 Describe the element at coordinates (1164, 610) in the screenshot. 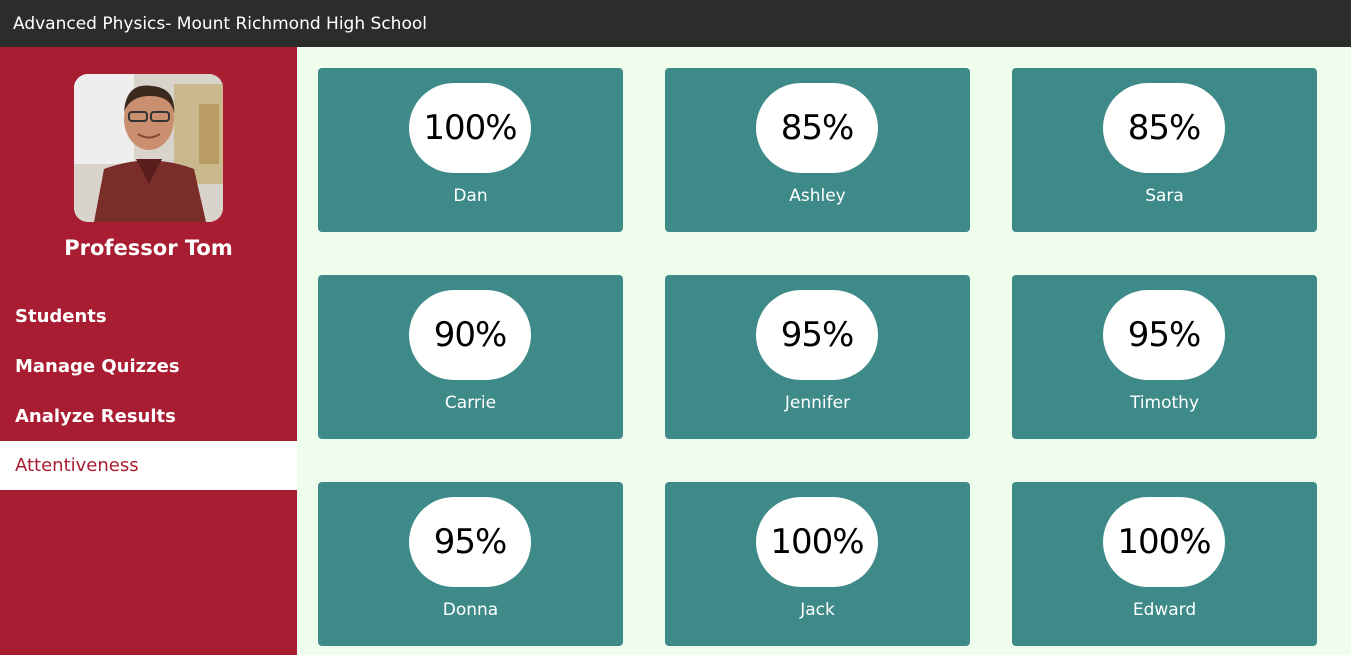

I see `student-name: Edward` at that location.